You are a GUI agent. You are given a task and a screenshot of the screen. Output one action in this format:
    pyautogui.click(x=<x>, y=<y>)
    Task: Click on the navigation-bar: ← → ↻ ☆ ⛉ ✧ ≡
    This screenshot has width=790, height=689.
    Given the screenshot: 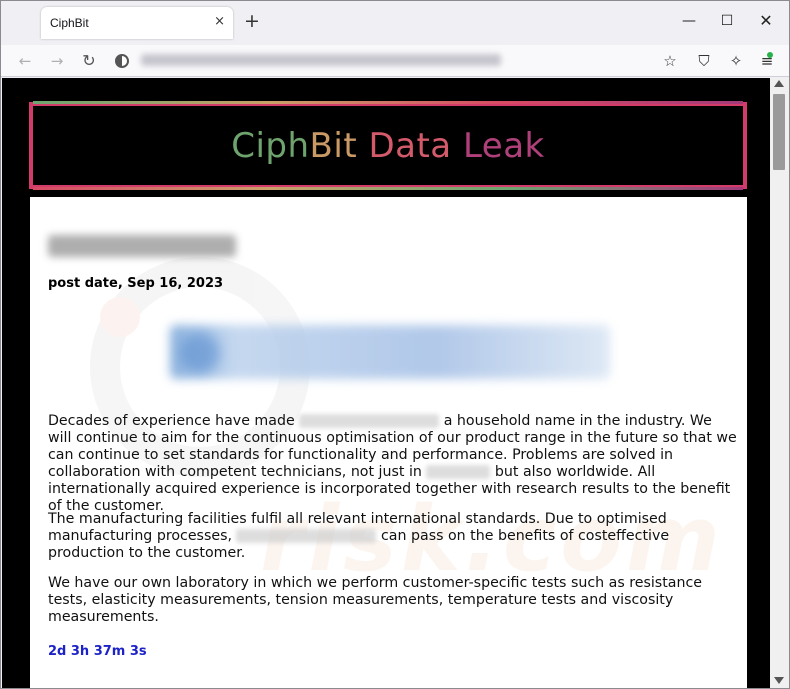 What is the action you would take?
    pyautogui.click(x=395, y=61)
    